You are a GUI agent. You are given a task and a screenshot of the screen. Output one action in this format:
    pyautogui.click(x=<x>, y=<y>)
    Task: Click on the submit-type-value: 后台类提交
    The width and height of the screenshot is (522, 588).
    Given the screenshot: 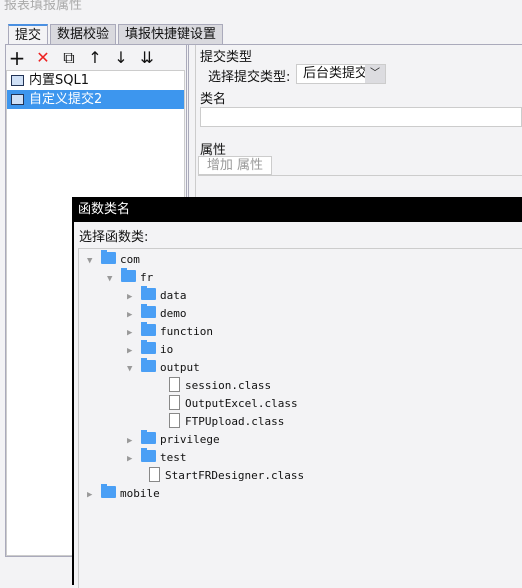 What is the action you would take?
    pyautogui.click(x=336, y=73)
    